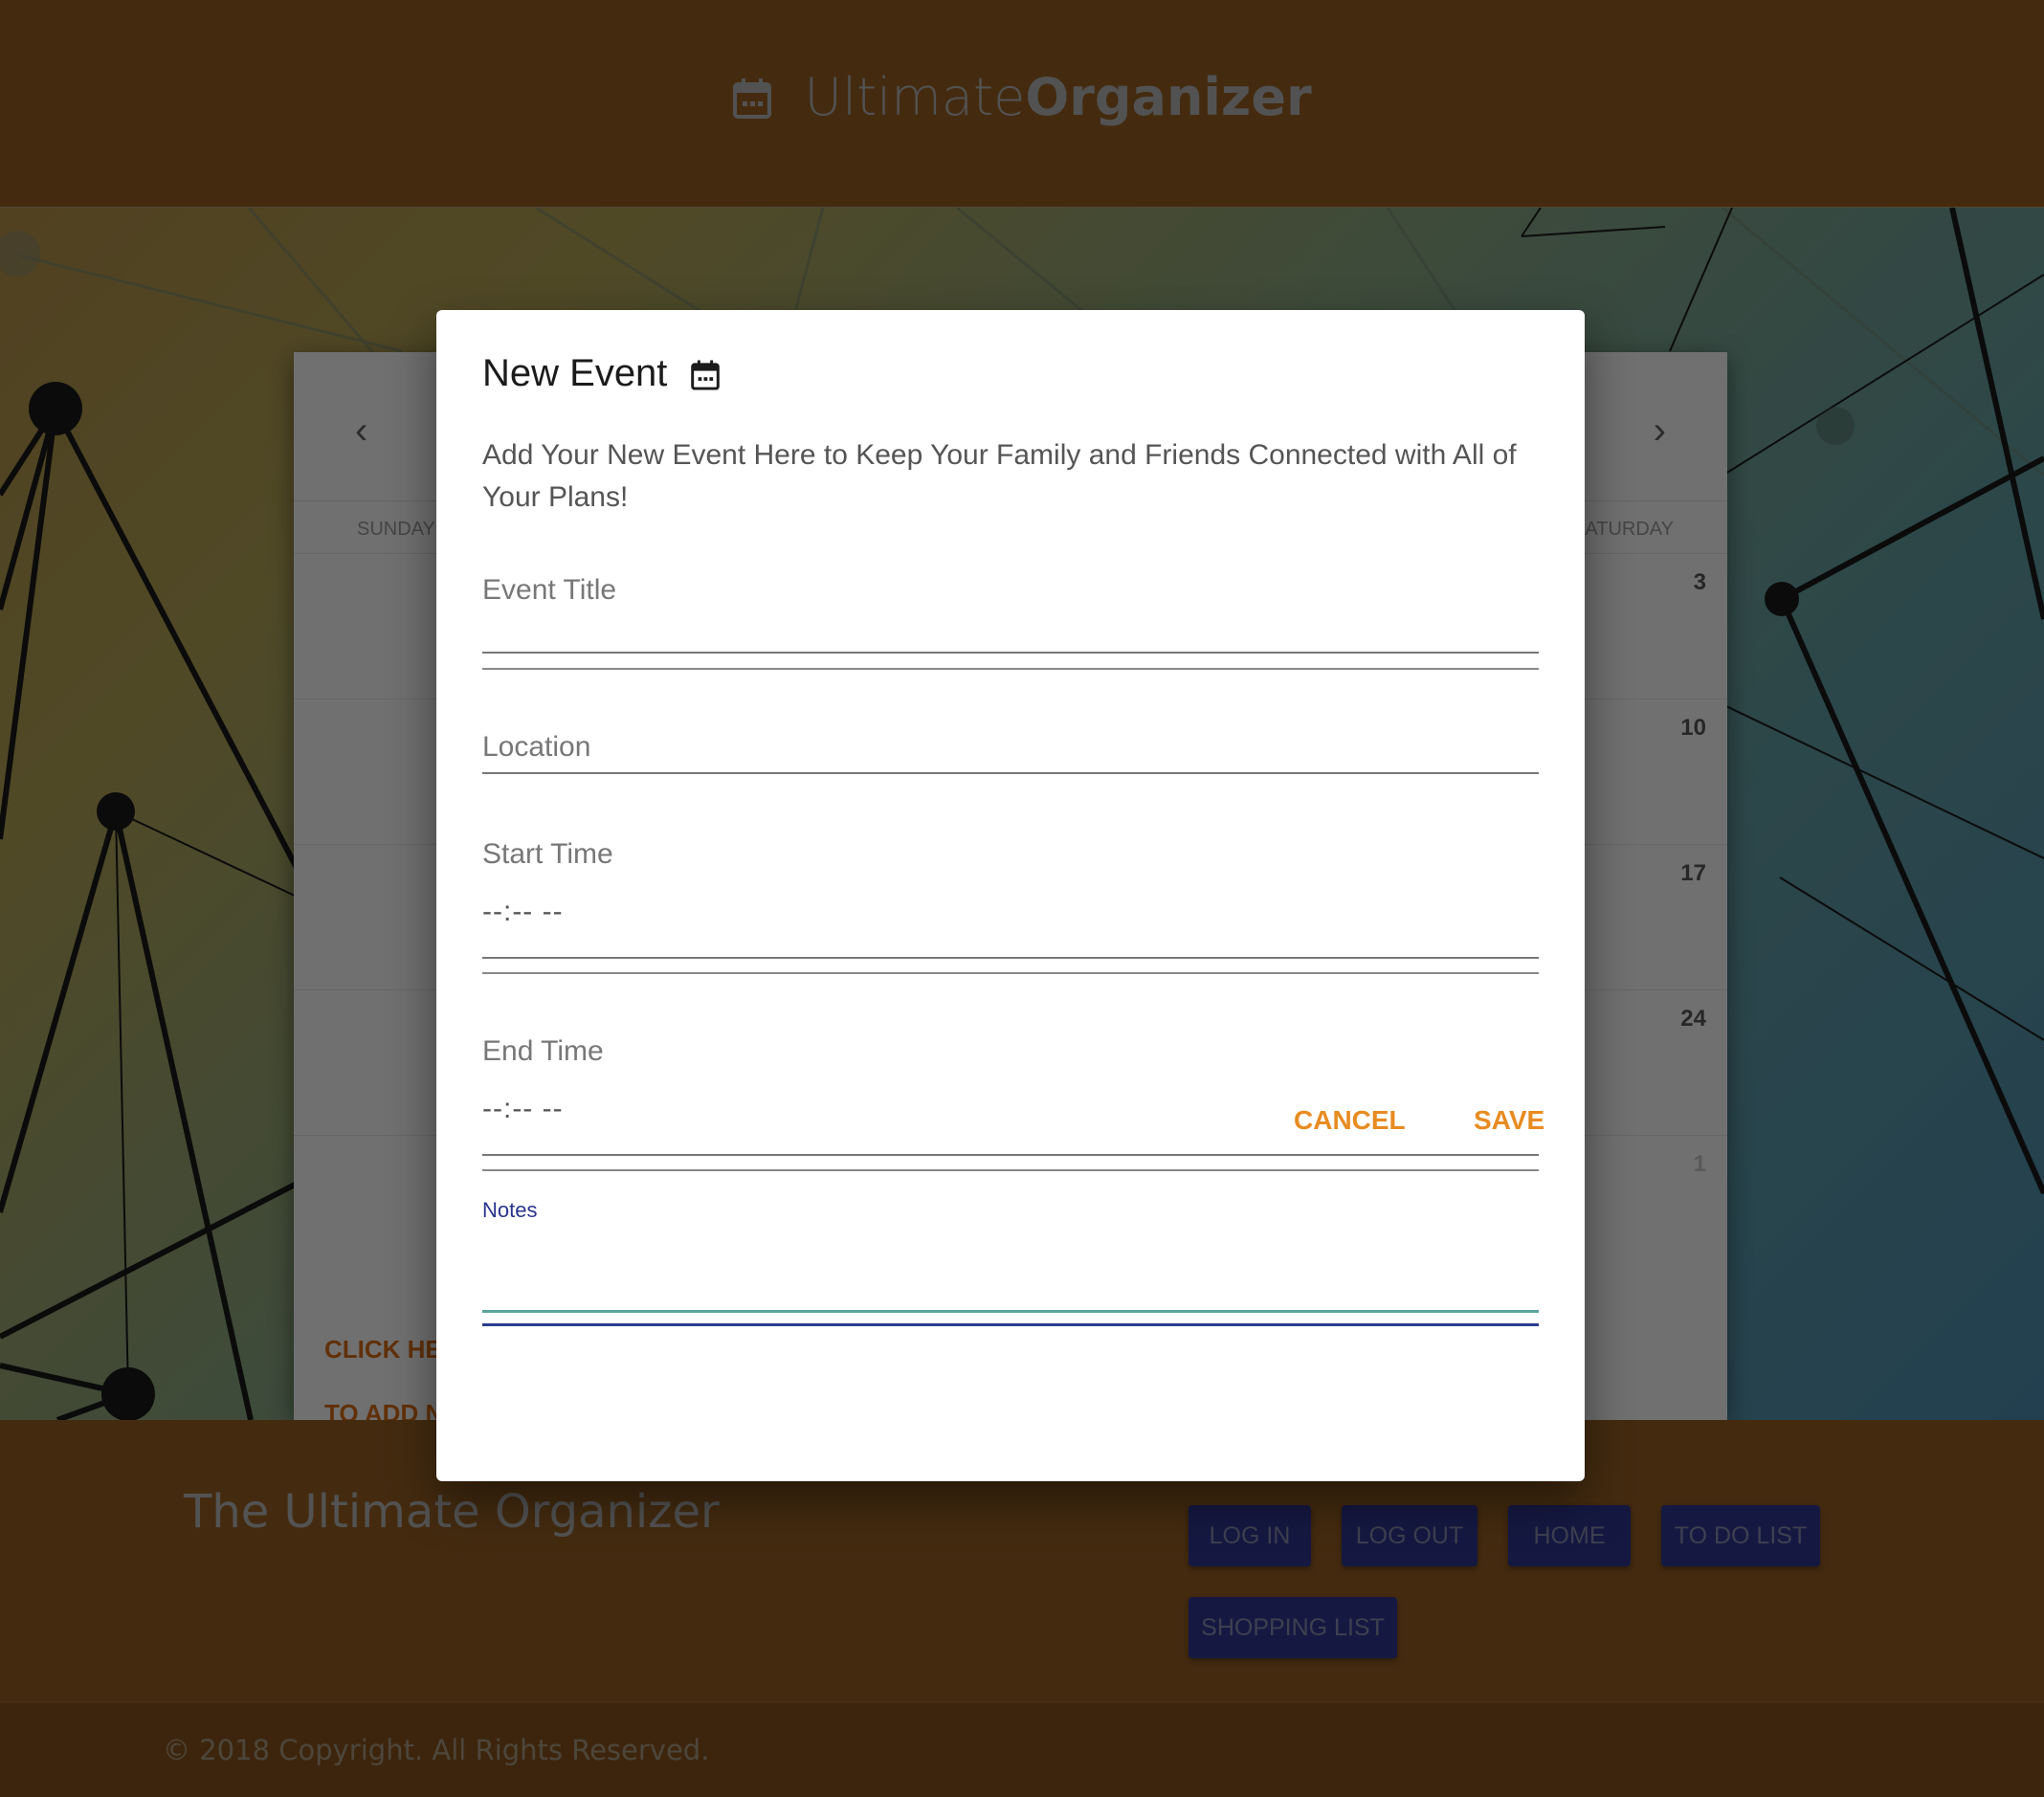 This screenshot has height=1797, width=2044. I want to click on end-time-label: End Time, so click(543, 1051).